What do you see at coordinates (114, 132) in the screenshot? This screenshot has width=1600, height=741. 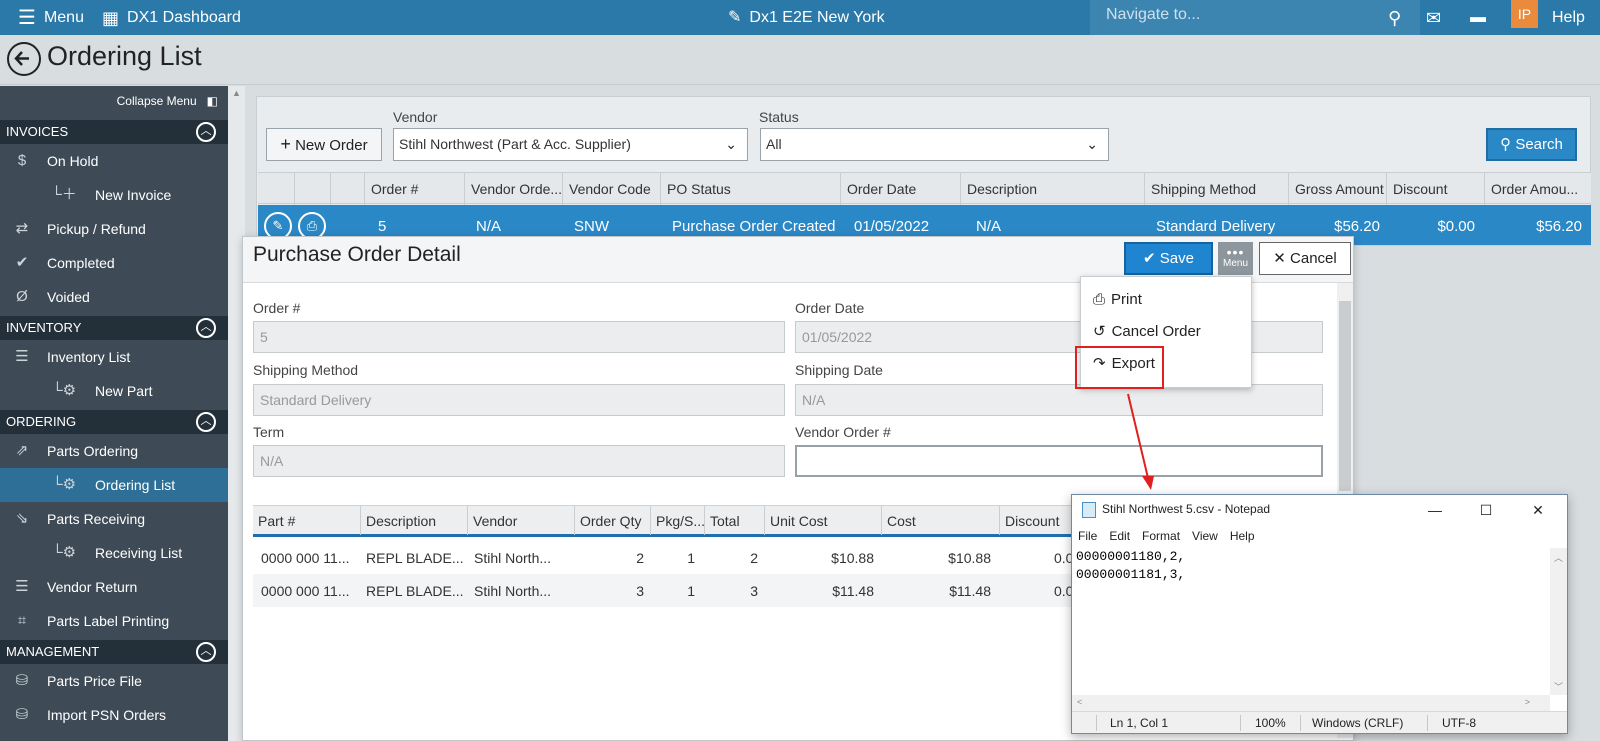 I see `section-invoices: INVOICES ︿` at bounding box center [114, 132].